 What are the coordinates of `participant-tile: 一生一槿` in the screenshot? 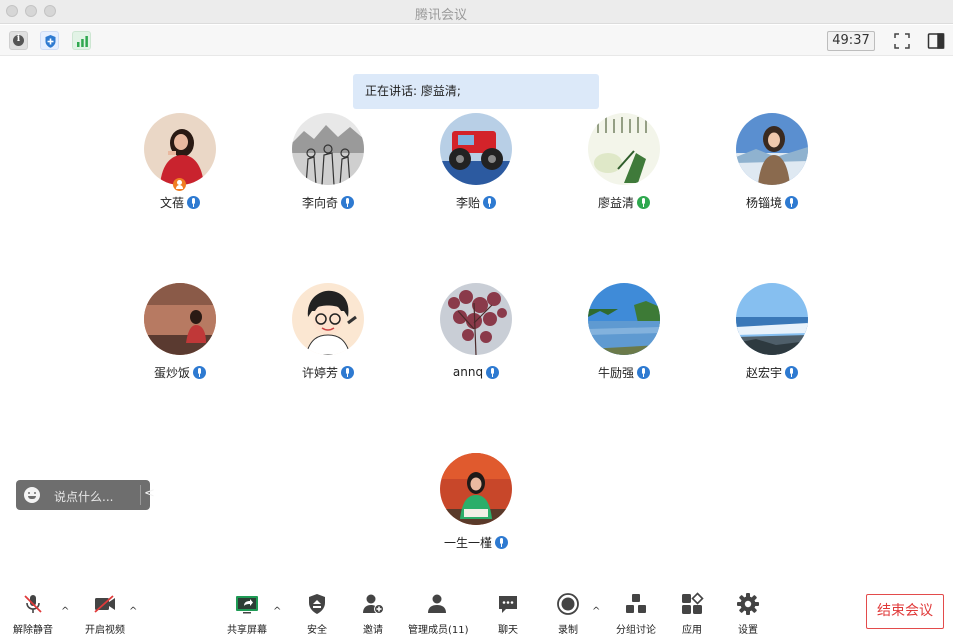 It's located at (476, 501).